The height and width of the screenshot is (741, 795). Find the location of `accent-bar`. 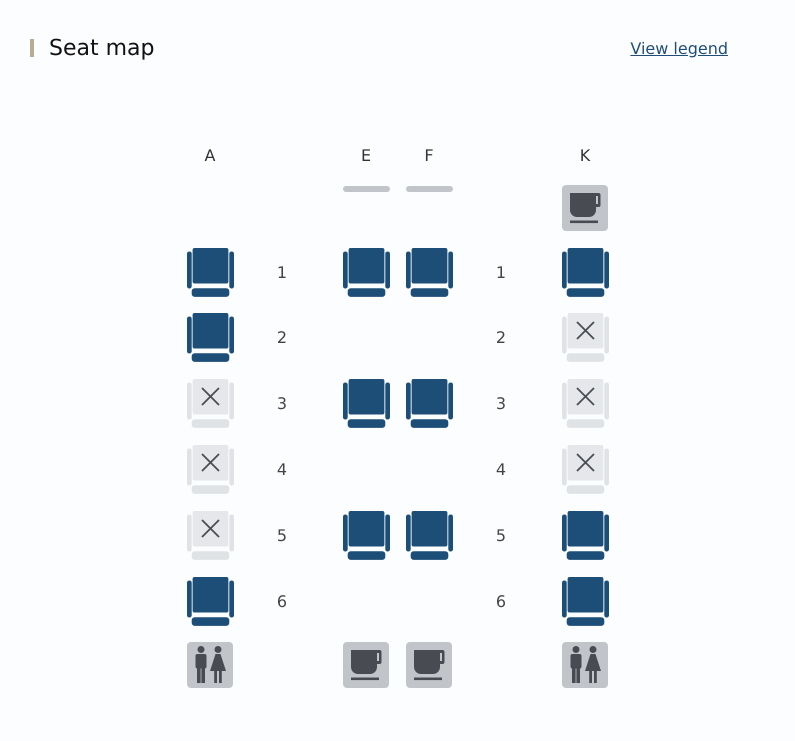

accent-bar is located at coordinates (32, 48).